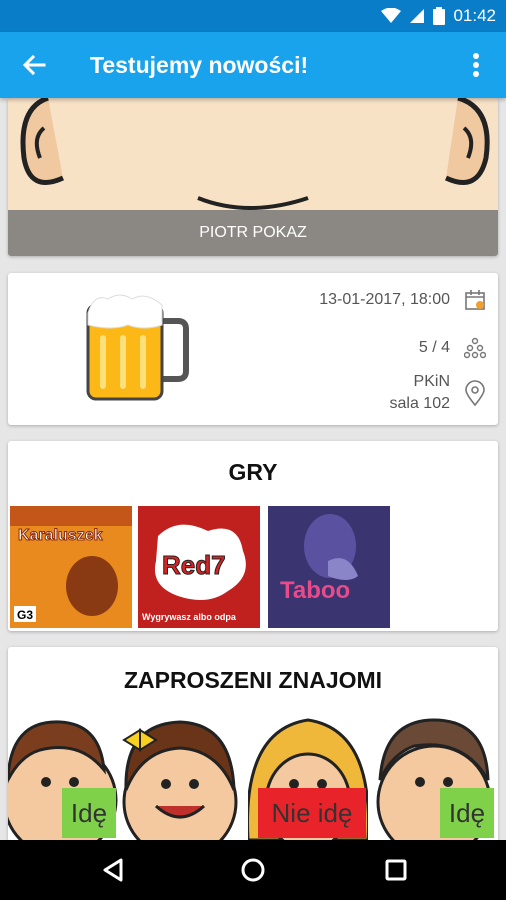 The width and height of the screenshot is (506, 900). Describe the element at coordinates (452, 348) in the screenshot. I see `event-participants-row: 5 / 4` at that location.